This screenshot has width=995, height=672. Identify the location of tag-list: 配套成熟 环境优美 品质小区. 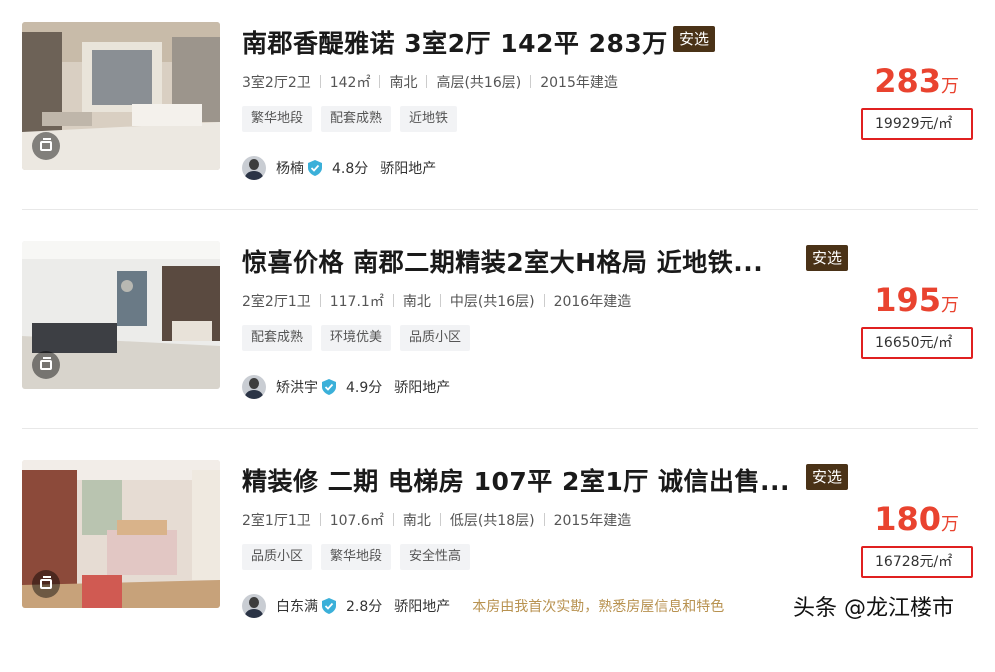
(356, 338).